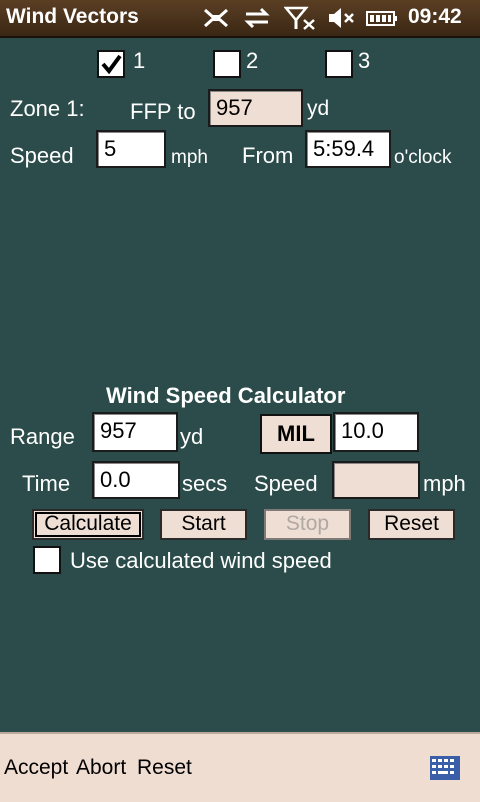 Image resolution: width=480 pixels, height=802 pixels. What do you see at coordinates (252, 60) in the screenshot?
I see `zone-2-label: 2` at bounding box center [252, 60].